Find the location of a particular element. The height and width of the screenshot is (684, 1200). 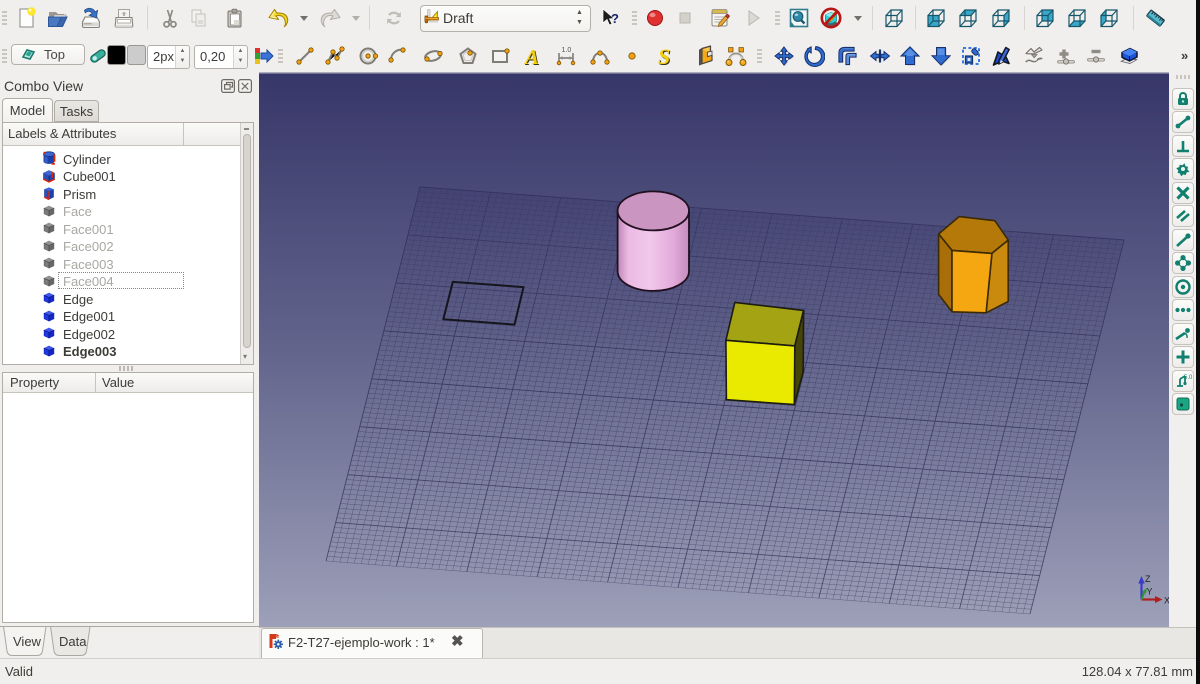

svg-text: 1.0 is located at coordinates (567, 50).